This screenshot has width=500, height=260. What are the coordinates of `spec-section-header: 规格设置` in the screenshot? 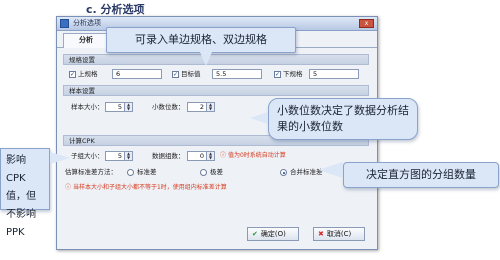 It's located at (216, 59).